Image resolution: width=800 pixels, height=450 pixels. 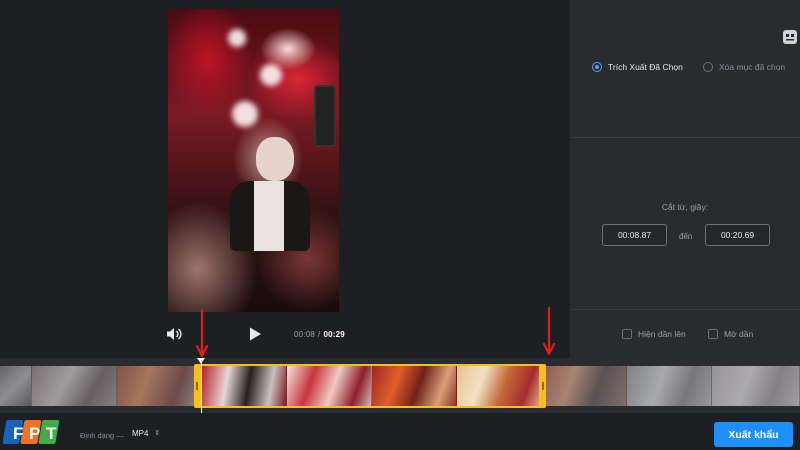 I want to click on volume-icon, so click(x=174, y=334).